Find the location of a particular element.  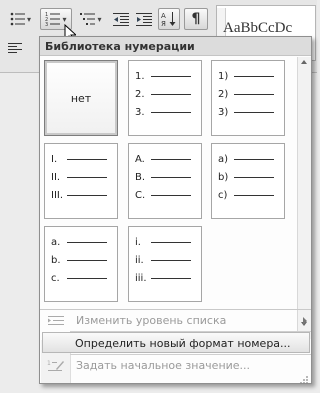

increase-indent-icon is located at coordinates (144, 19).